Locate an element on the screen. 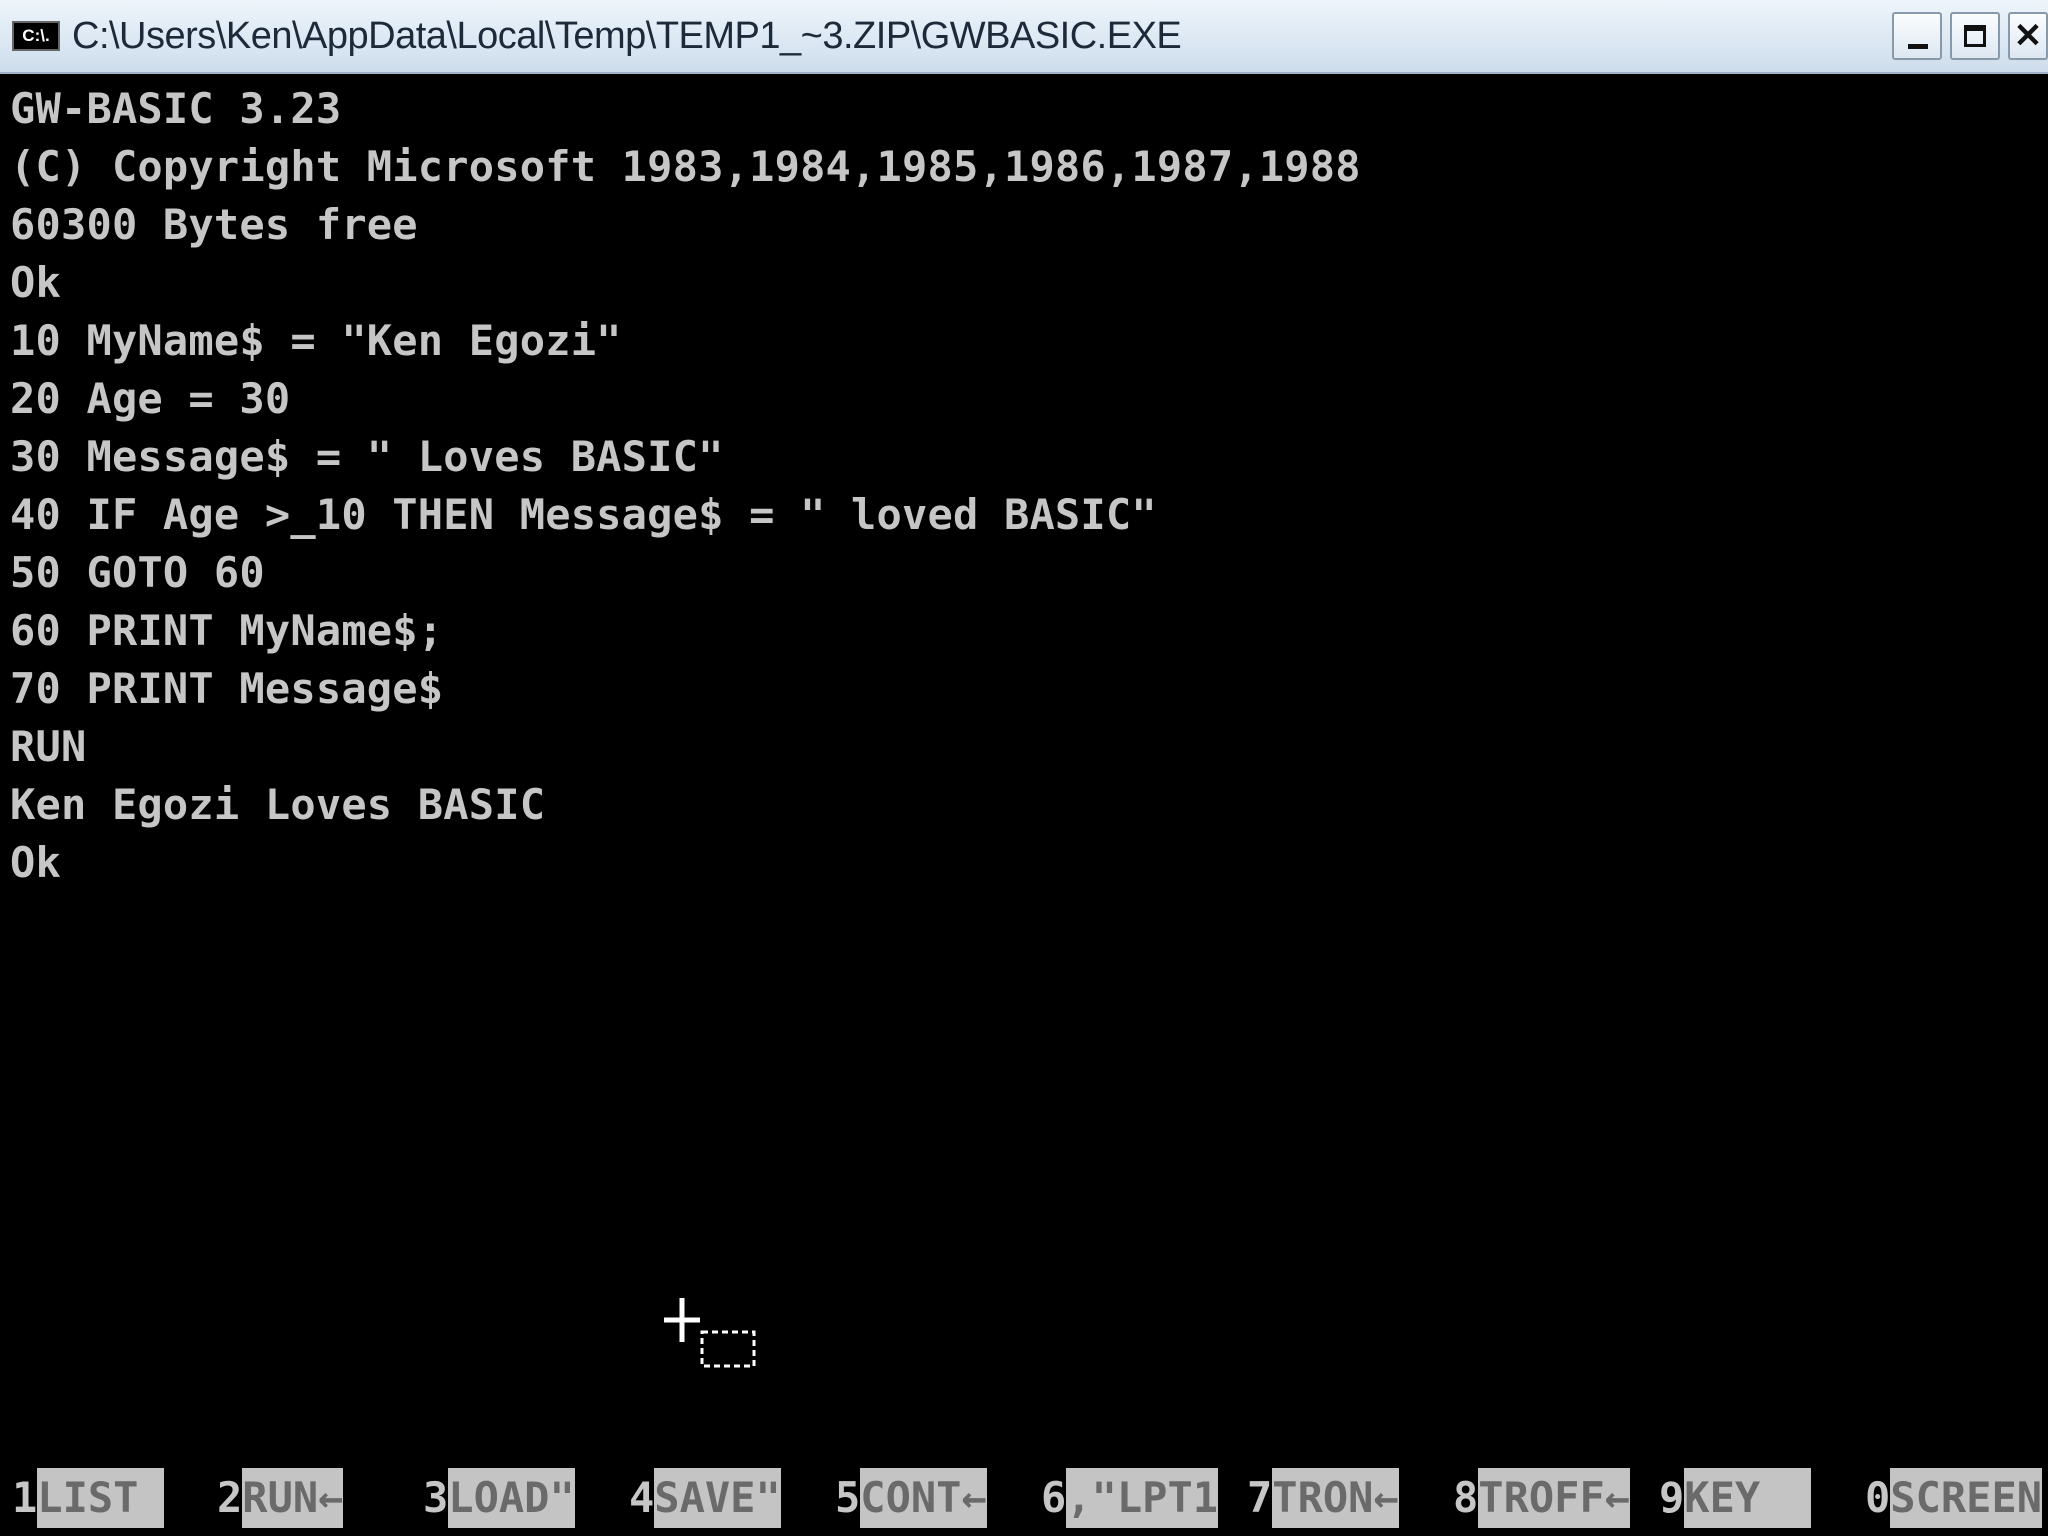  fkey-label: LOAD" is located at coordinates (511, 1498).